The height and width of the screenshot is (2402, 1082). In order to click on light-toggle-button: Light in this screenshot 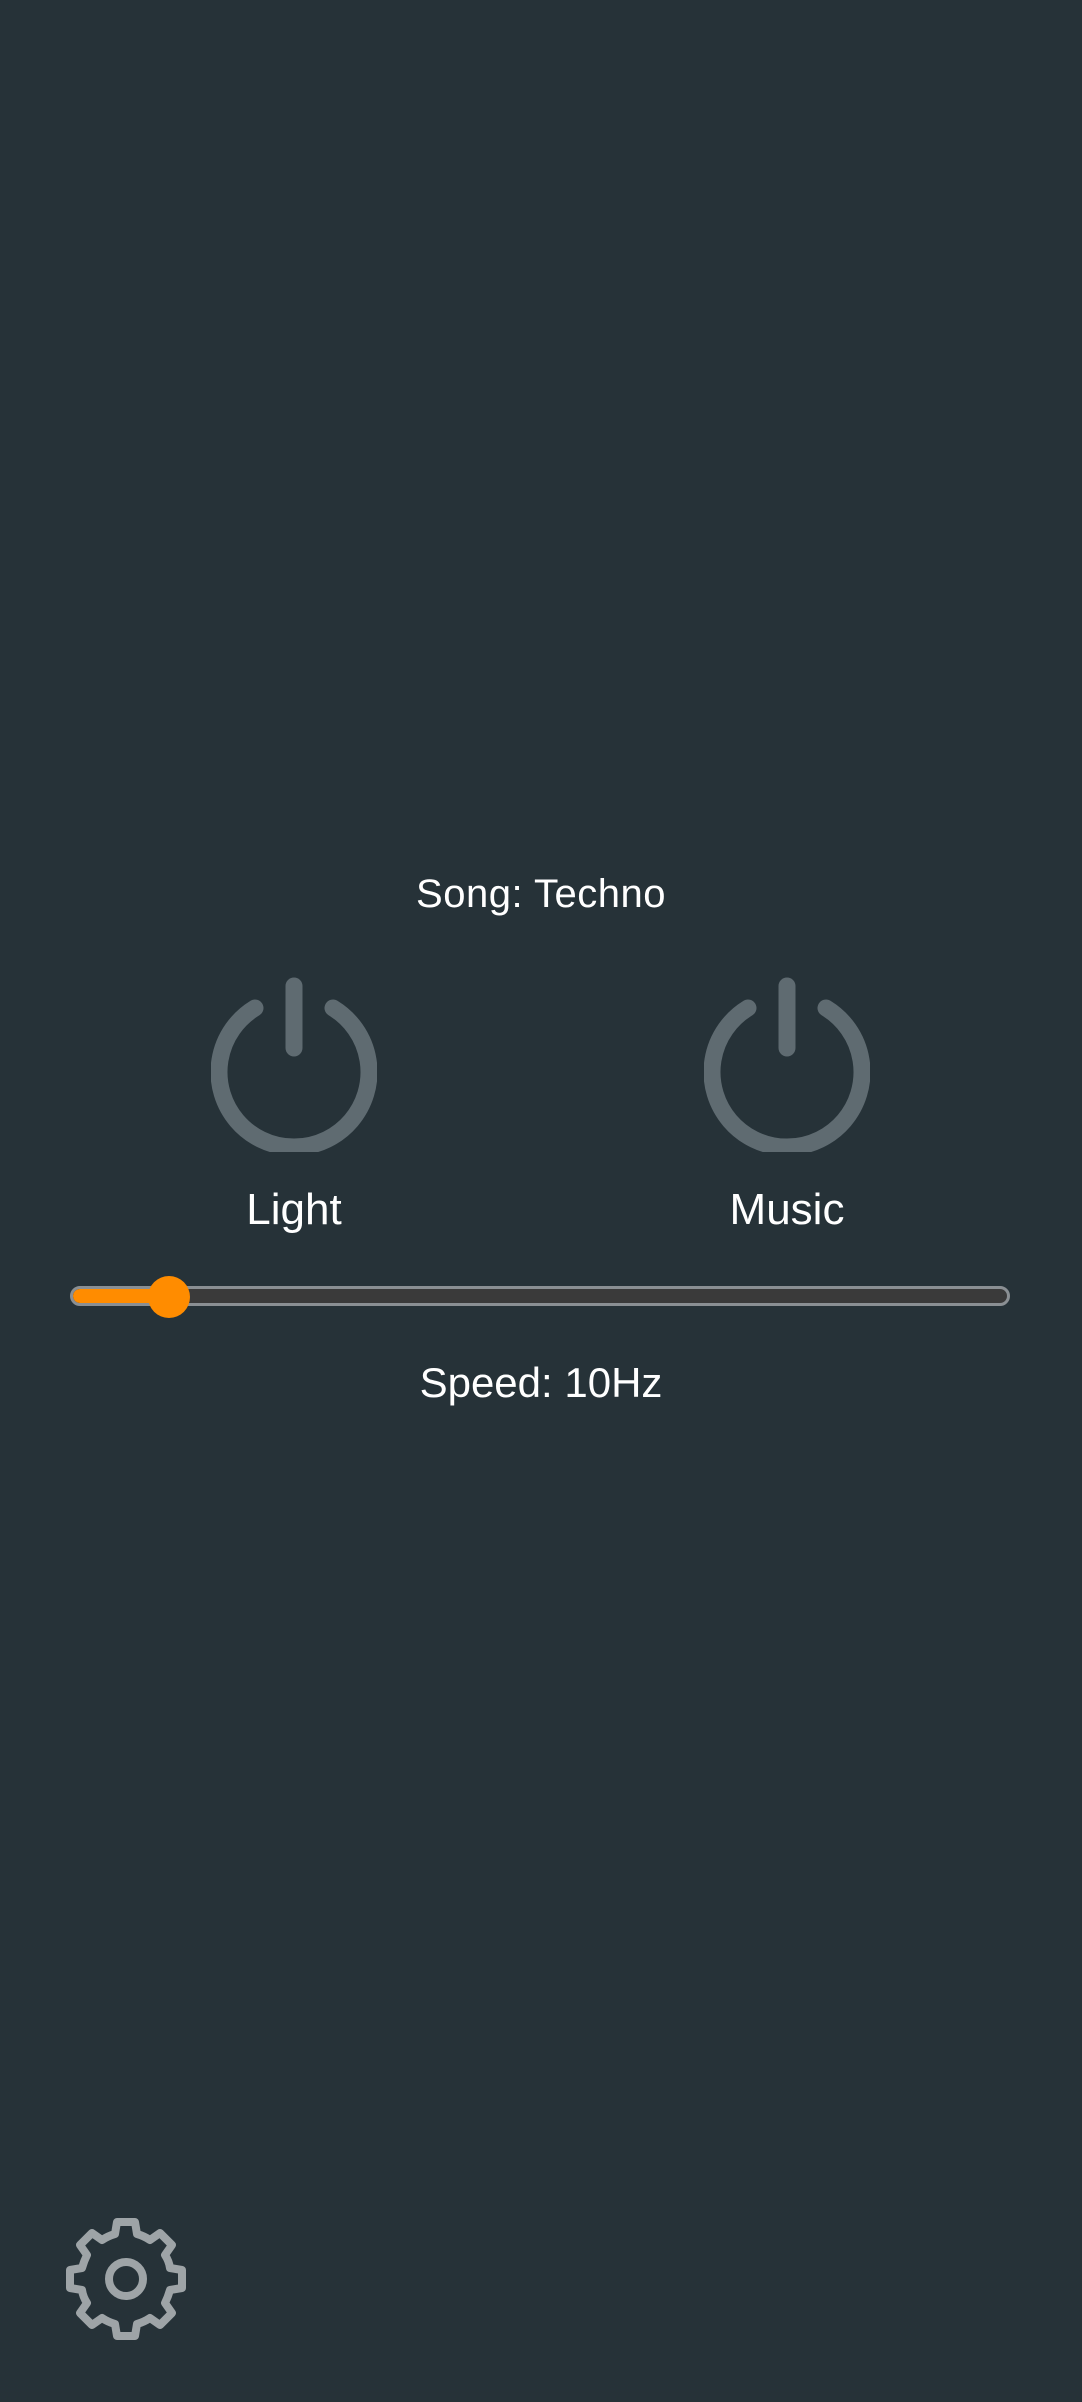, I will do `click(294, 1112)`.